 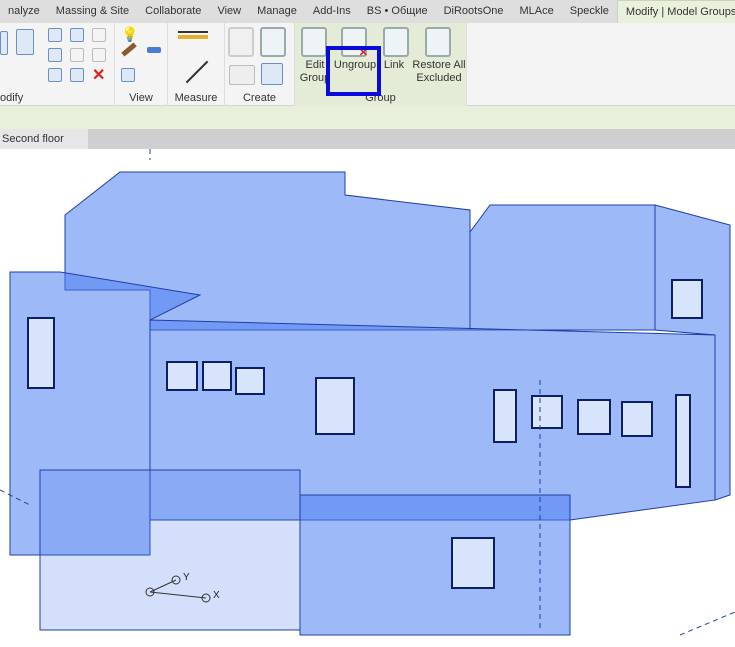 I want to click on trim-icon, so click(x=55, y=75).